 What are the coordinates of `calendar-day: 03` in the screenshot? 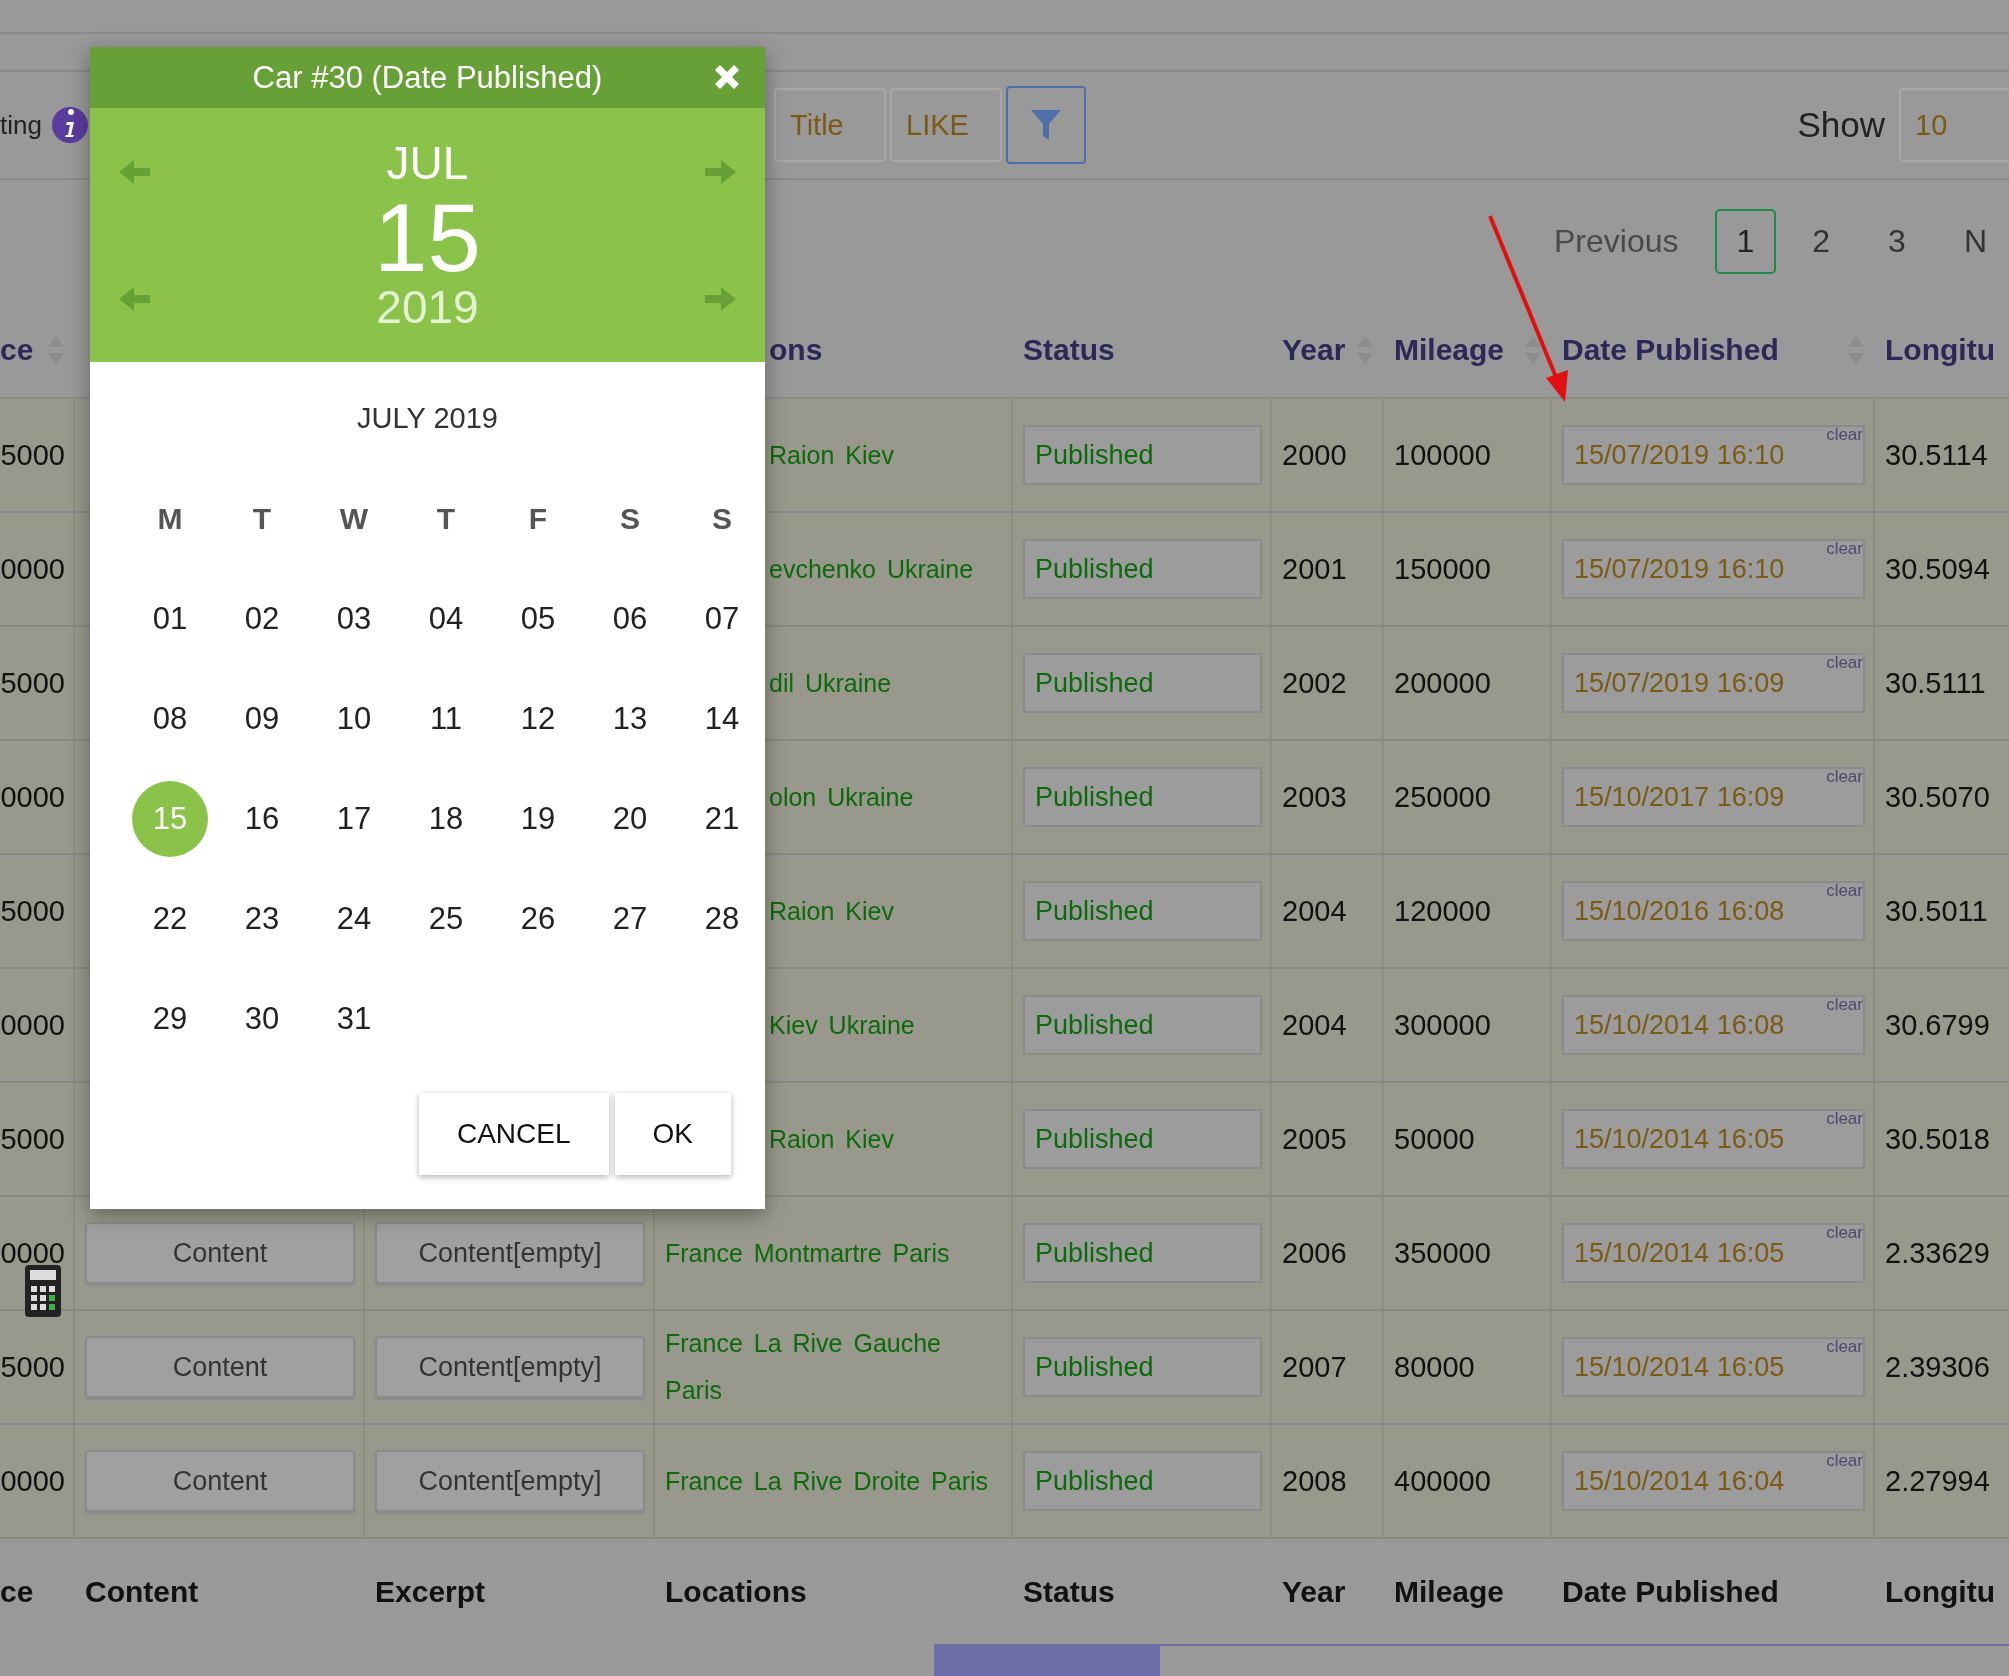 It's located at (354, 619).